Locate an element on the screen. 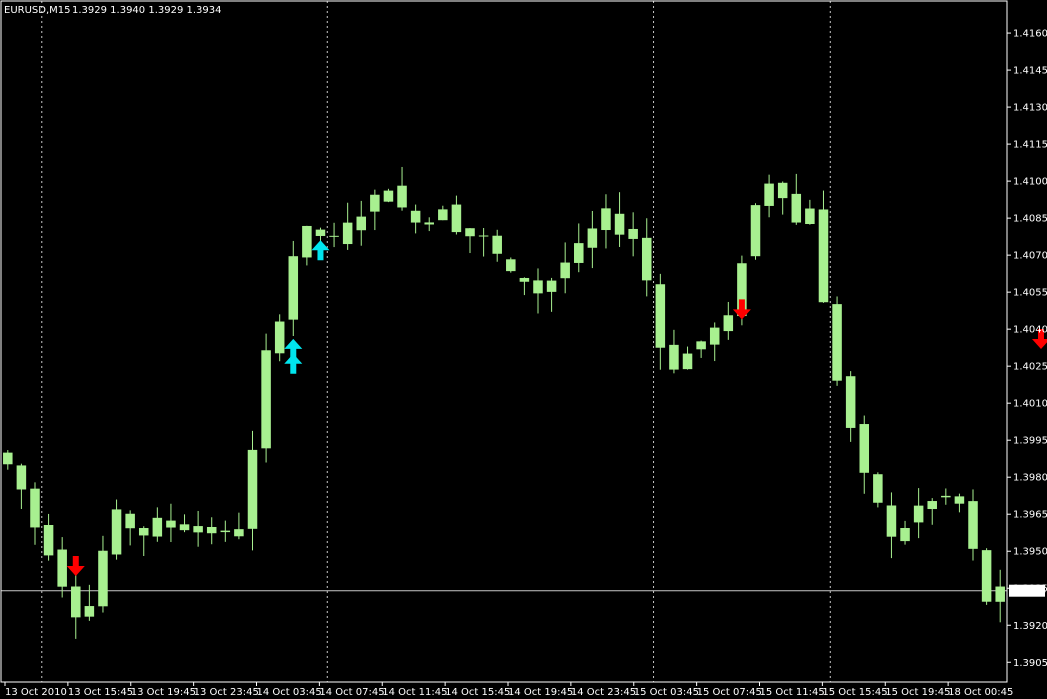  price-tick-label: 1.4145 is located at coordinates (1030, 71).